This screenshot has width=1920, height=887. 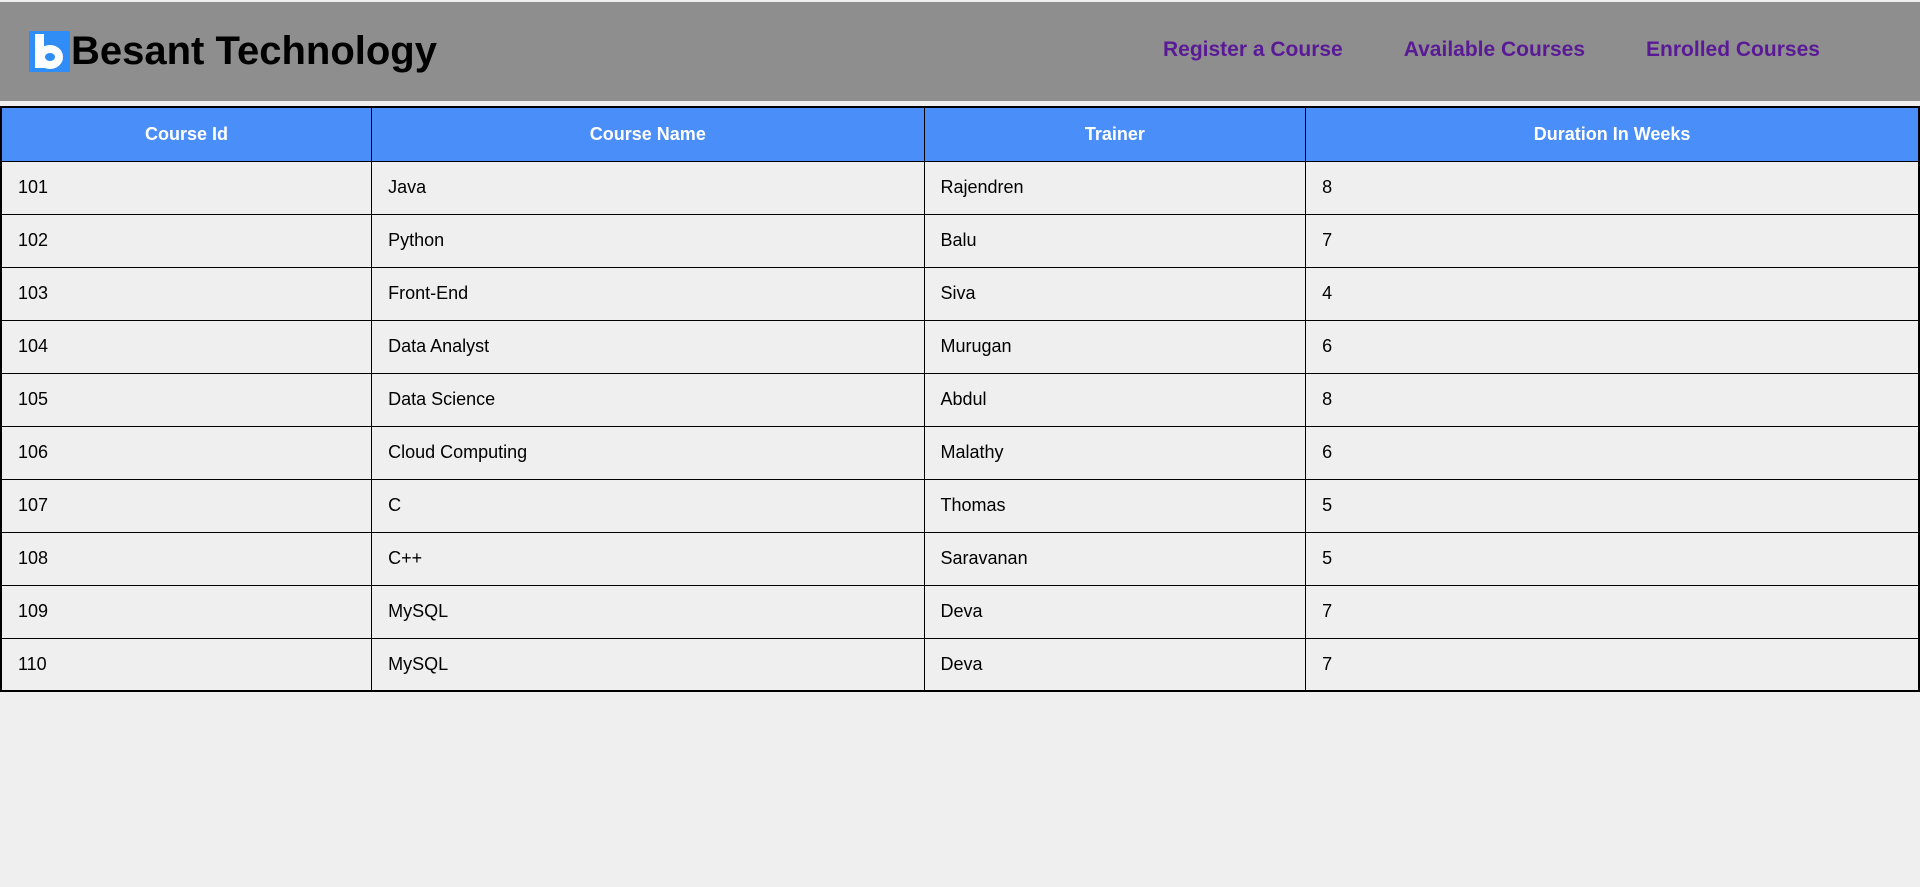 I want to click on nav-link-available-courses: Available Courses, so click(x=1494, y=50).